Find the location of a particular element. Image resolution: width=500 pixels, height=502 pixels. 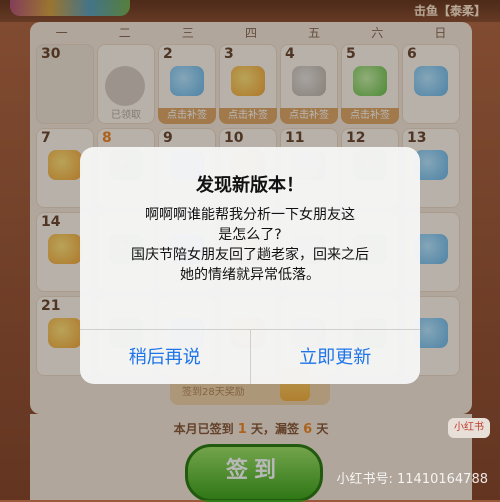

dialog-actions: 稍后再说 立即更新 is located at coordinates (250, 356).